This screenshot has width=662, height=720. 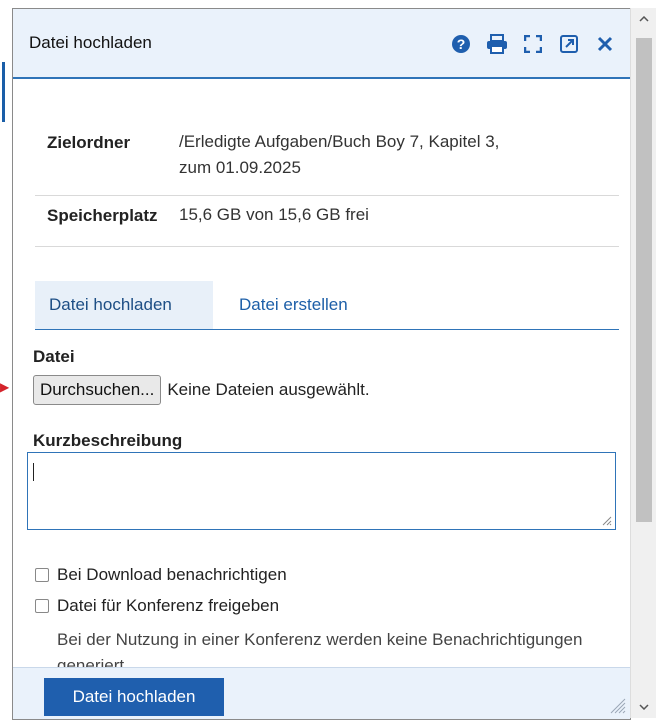 I want to click on help-icon: ?, so click(x=461, y=44).